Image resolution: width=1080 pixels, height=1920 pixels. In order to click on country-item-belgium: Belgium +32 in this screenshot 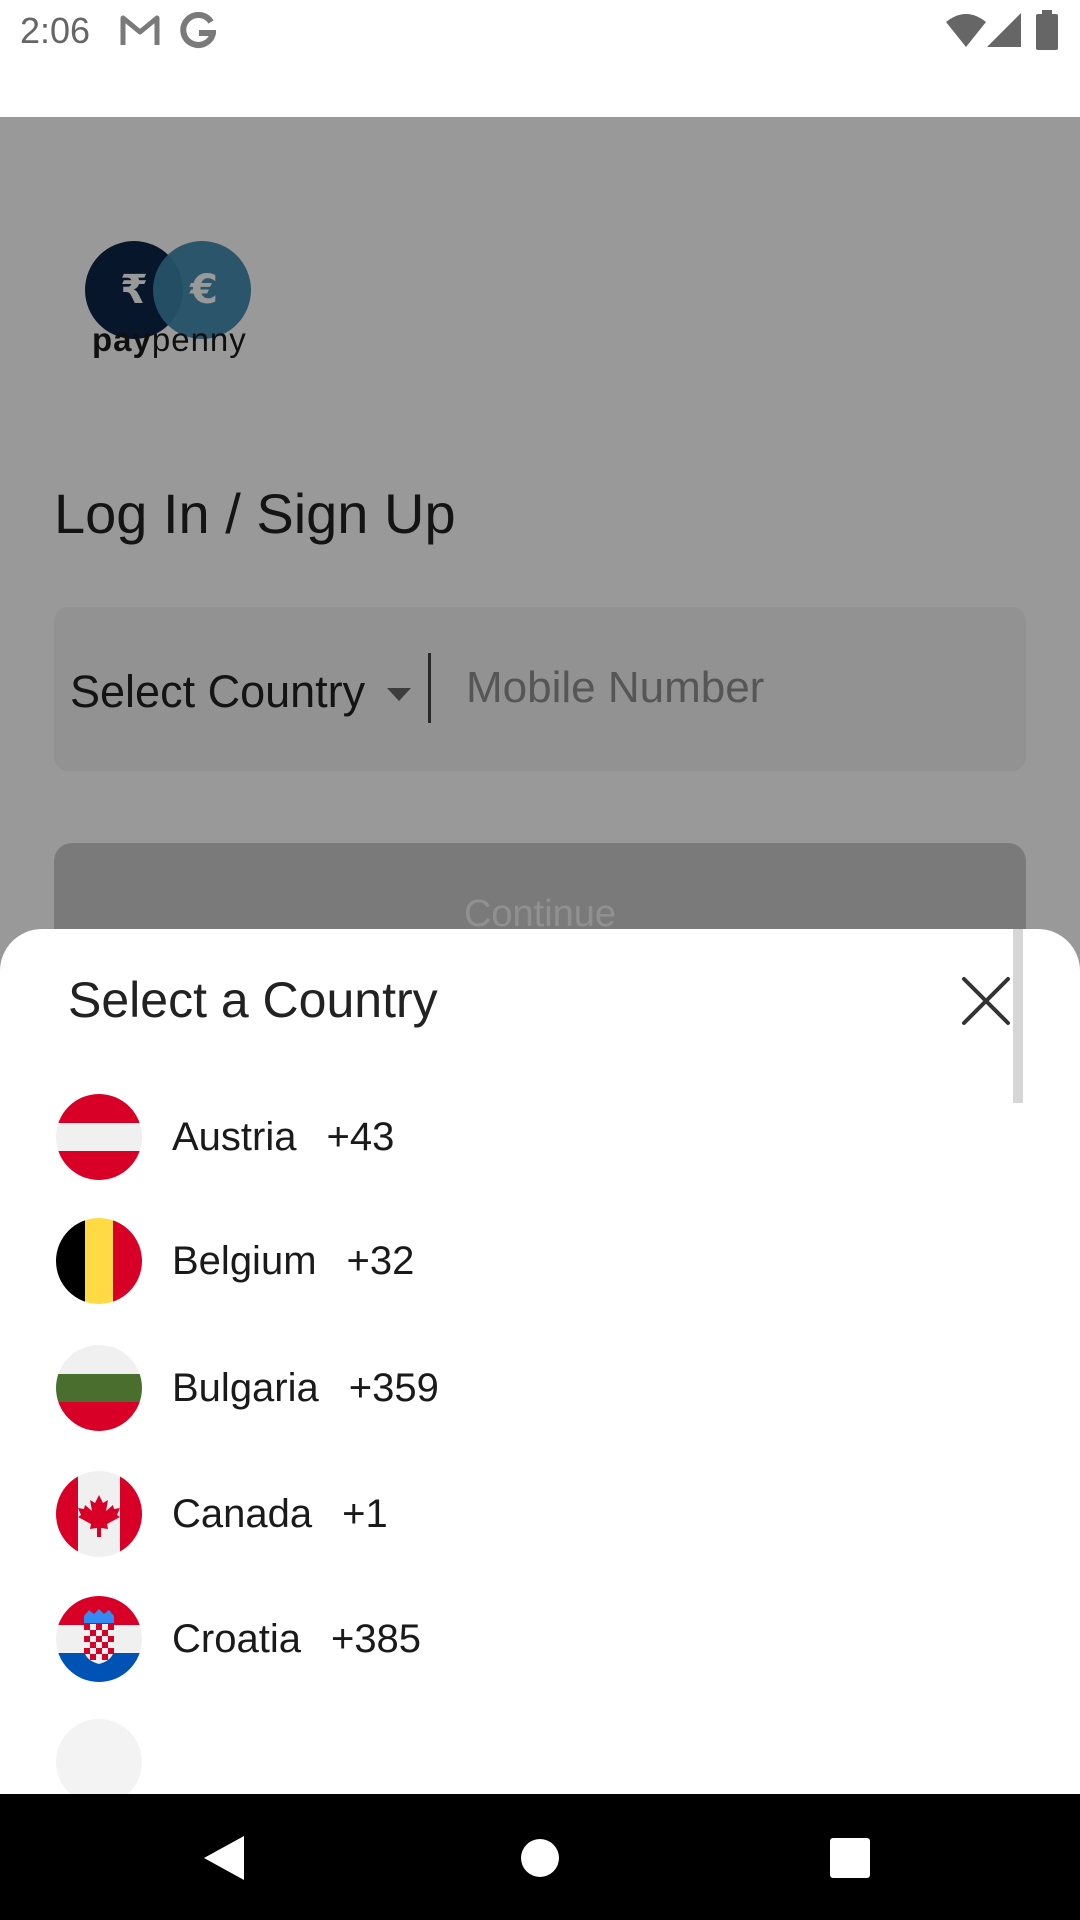, I will do `click(536, 1261)`.